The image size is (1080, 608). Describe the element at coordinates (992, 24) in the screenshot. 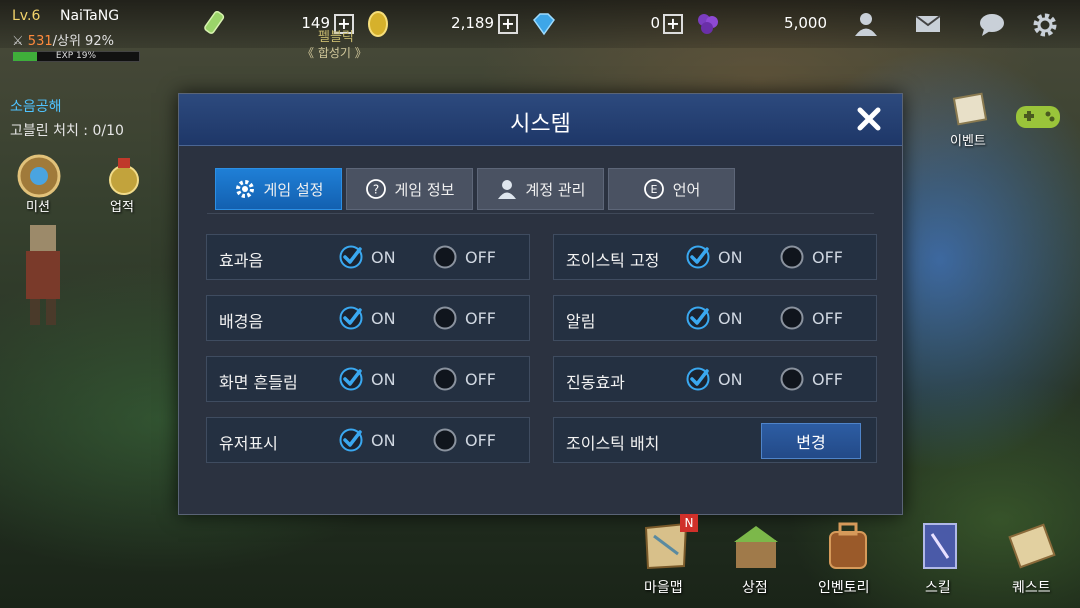

I see `chat-icon` at that location.